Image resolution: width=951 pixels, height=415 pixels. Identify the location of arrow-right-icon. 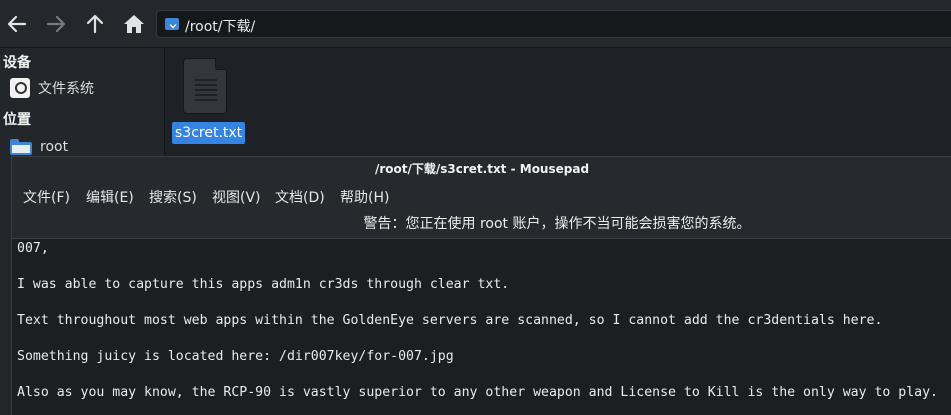
(56, 24).